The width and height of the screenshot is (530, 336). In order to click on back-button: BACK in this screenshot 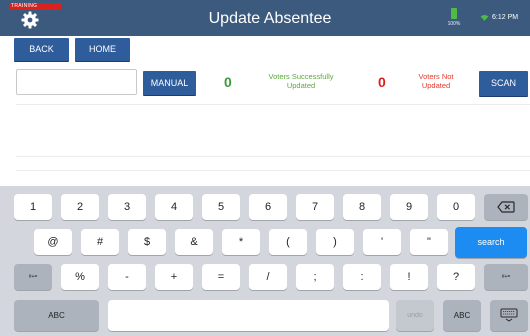, I will do `click(41, 49)`.